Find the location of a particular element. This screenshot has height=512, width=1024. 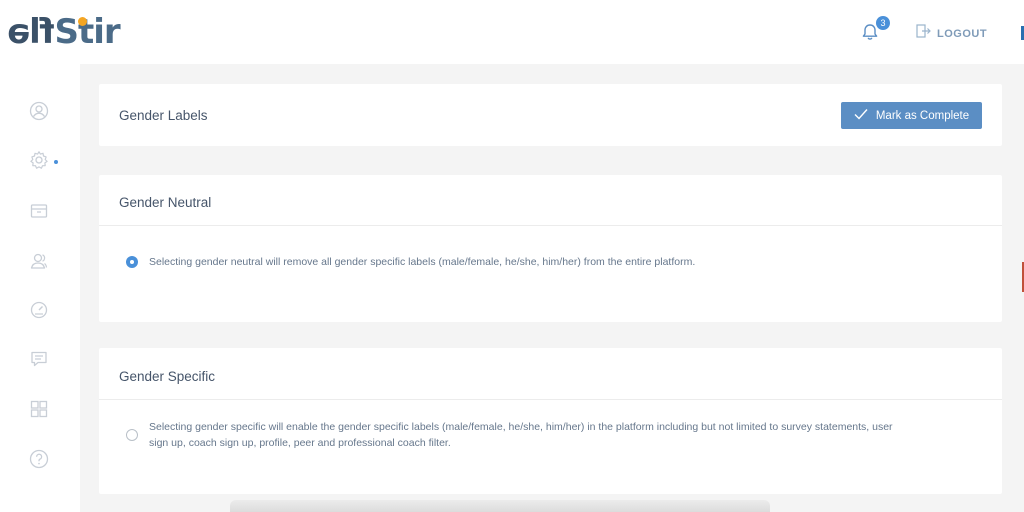

sidebar-item-help is located at coordinates (39, 461).